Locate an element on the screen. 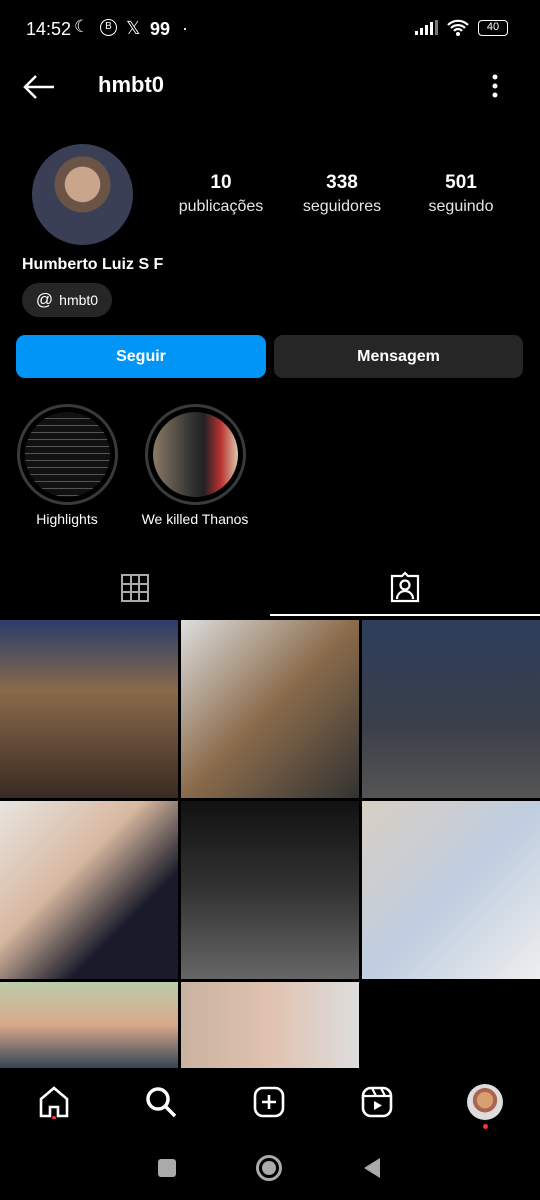 This screenshot has width=540, height=1200. notification-dot is located at coordinates (486, 1126).